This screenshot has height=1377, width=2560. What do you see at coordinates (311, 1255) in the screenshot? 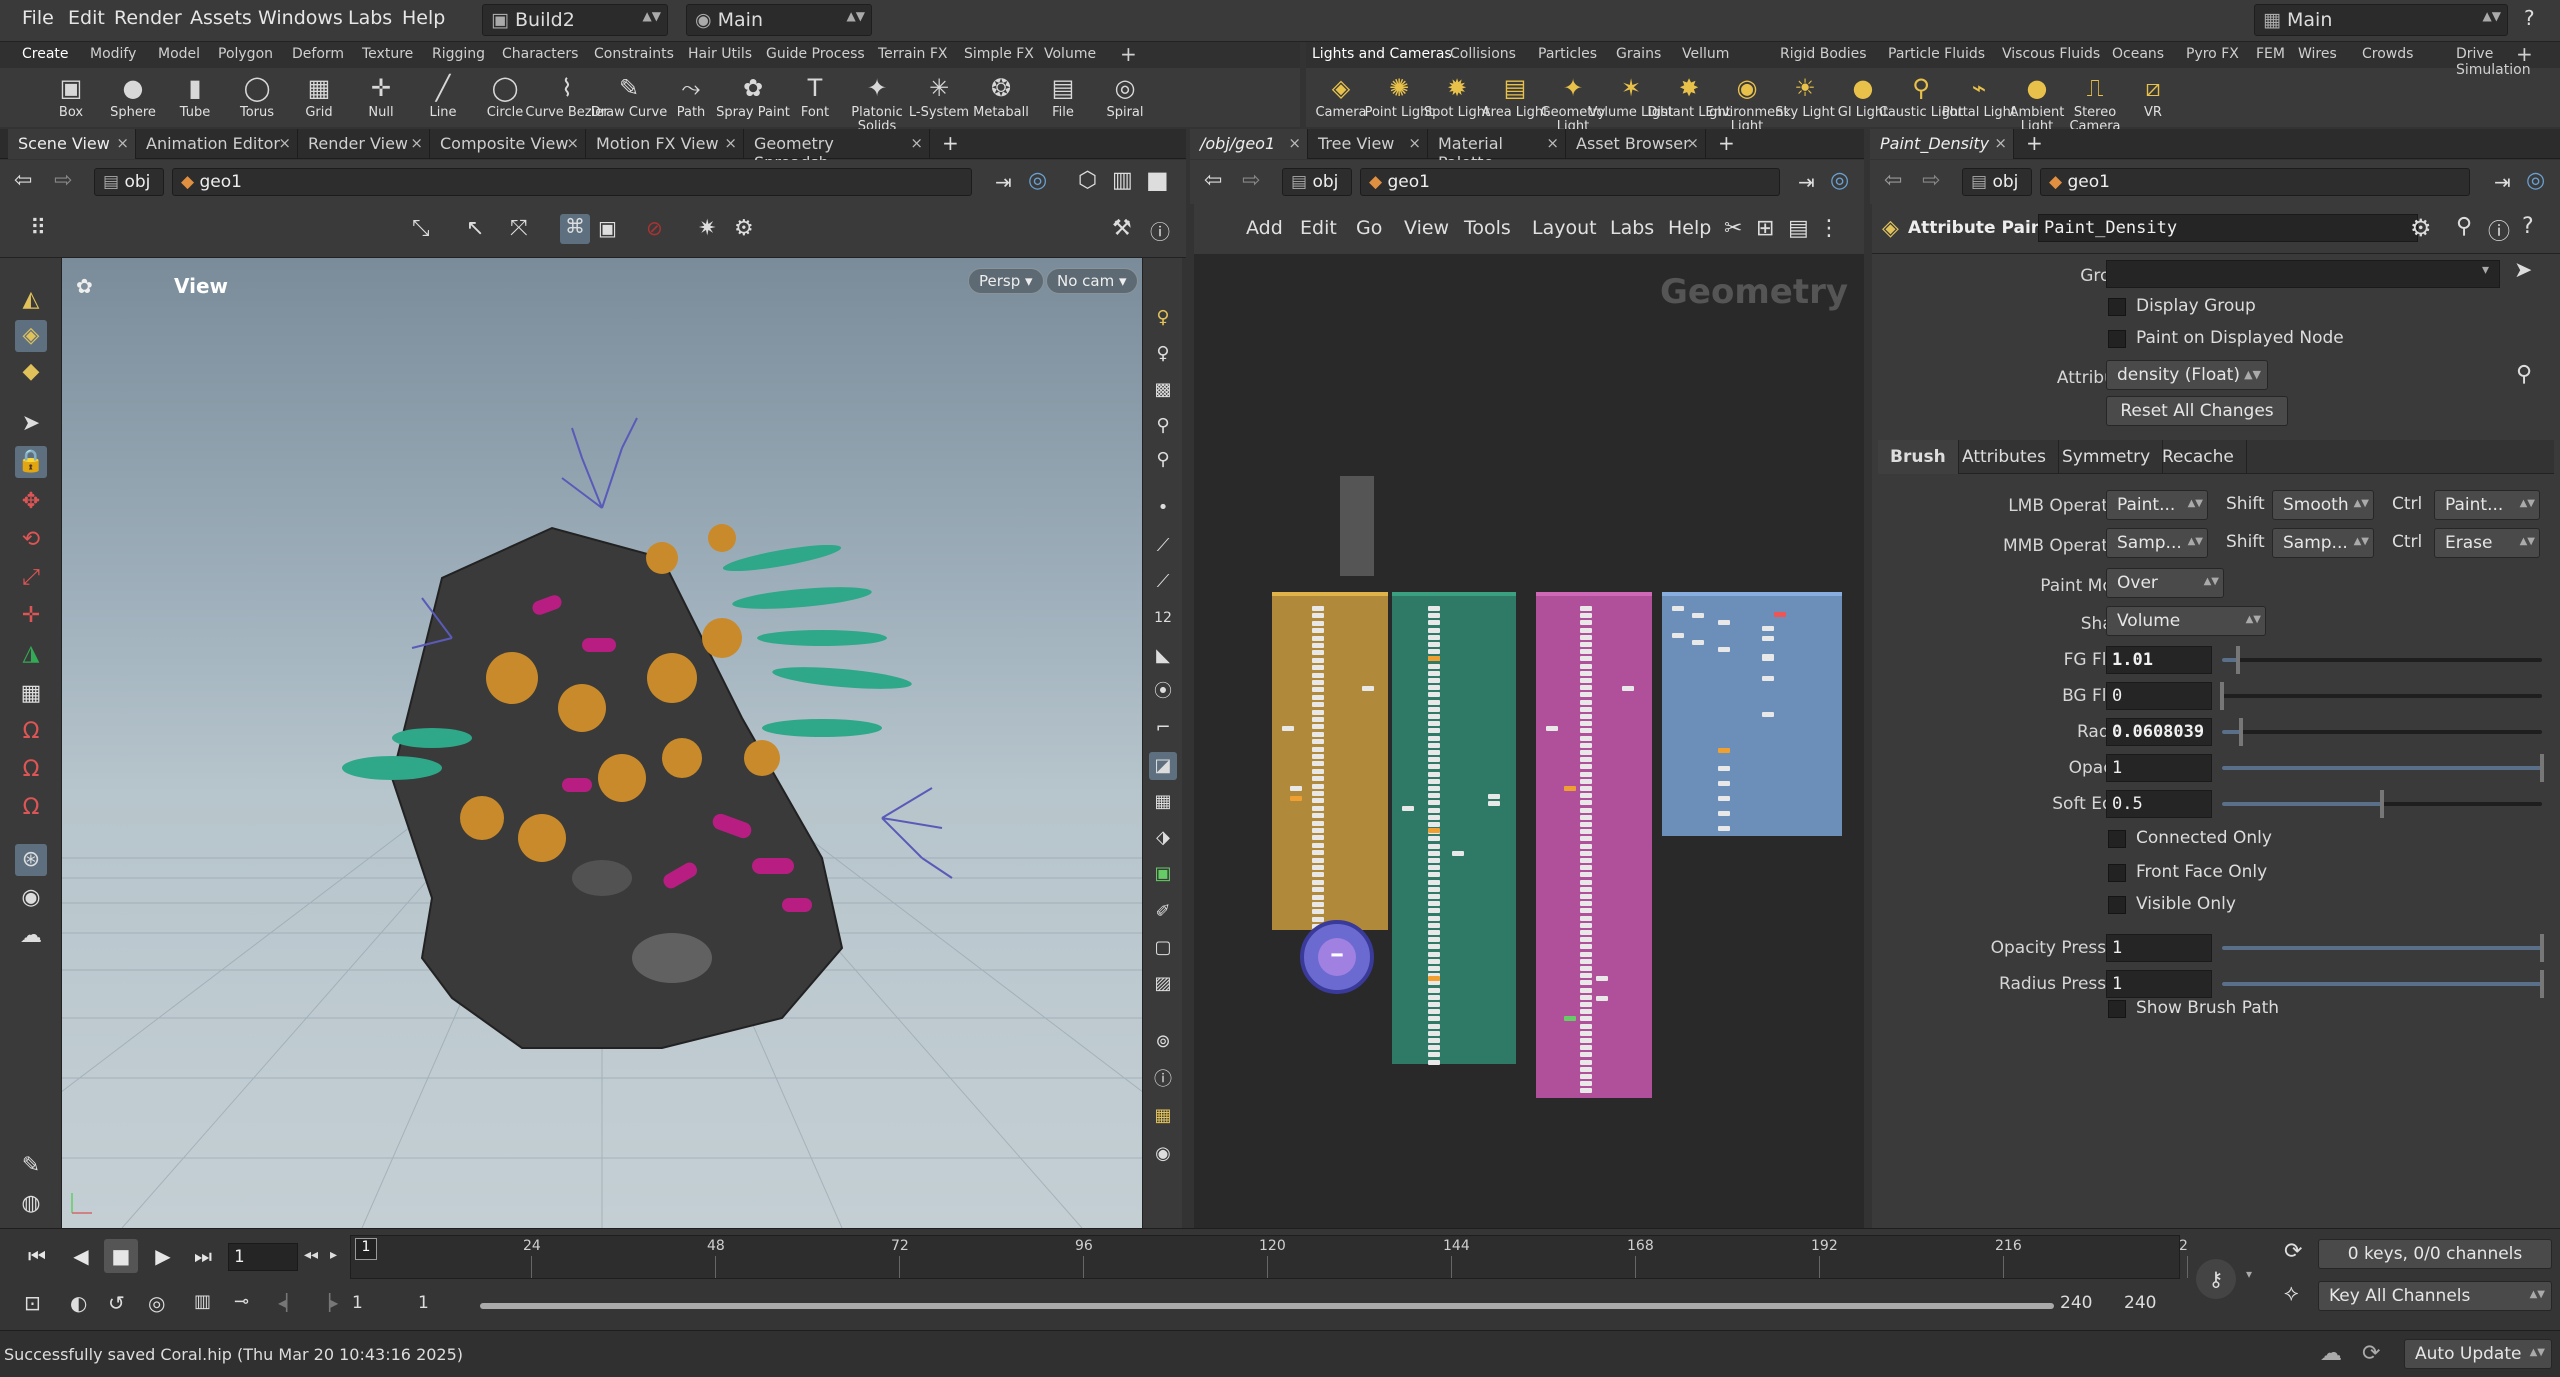
I see `step-back-icon: ◂◂` at bounding box center [311, 1255].